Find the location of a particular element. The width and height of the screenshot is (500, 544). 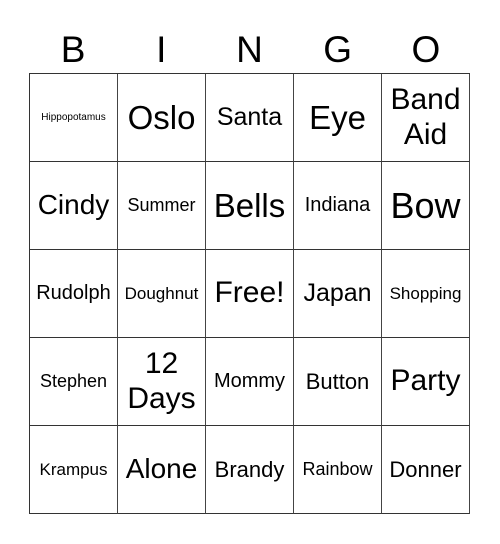

bingo-cell: Donner is located at coordinates (426, 470).